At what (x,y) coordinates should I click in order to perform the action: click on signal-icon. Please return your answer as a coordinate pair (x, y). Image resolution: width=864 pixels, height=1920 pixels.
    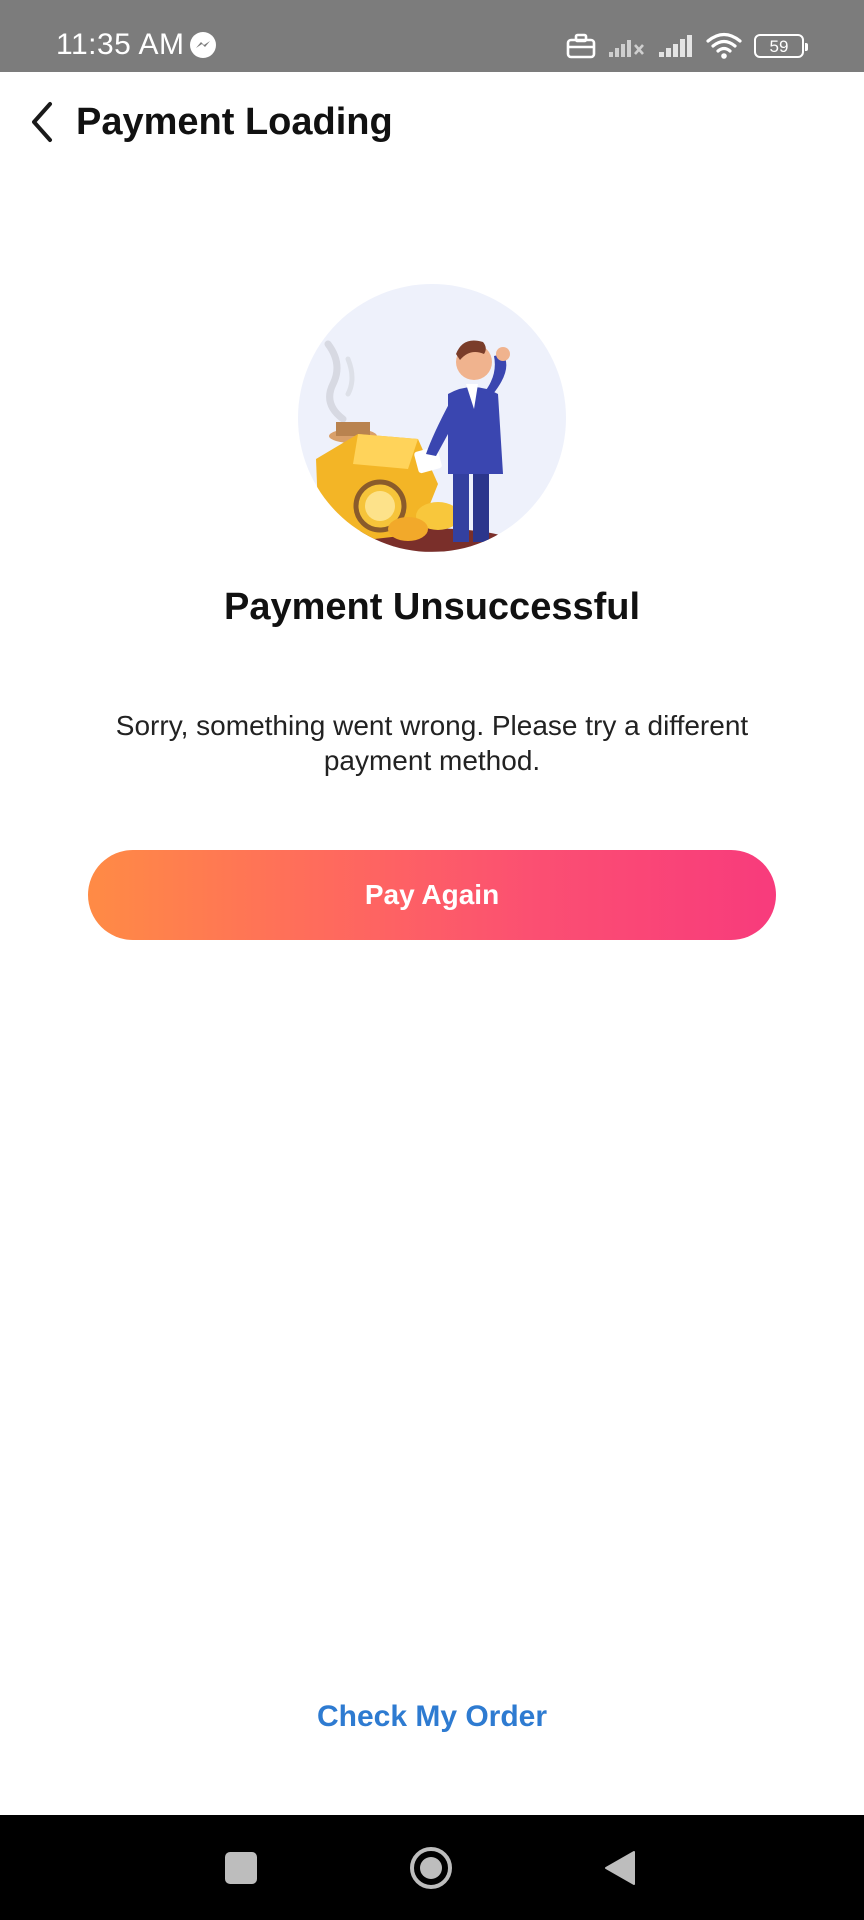
    Looking at the image, I should click on (675, 46).